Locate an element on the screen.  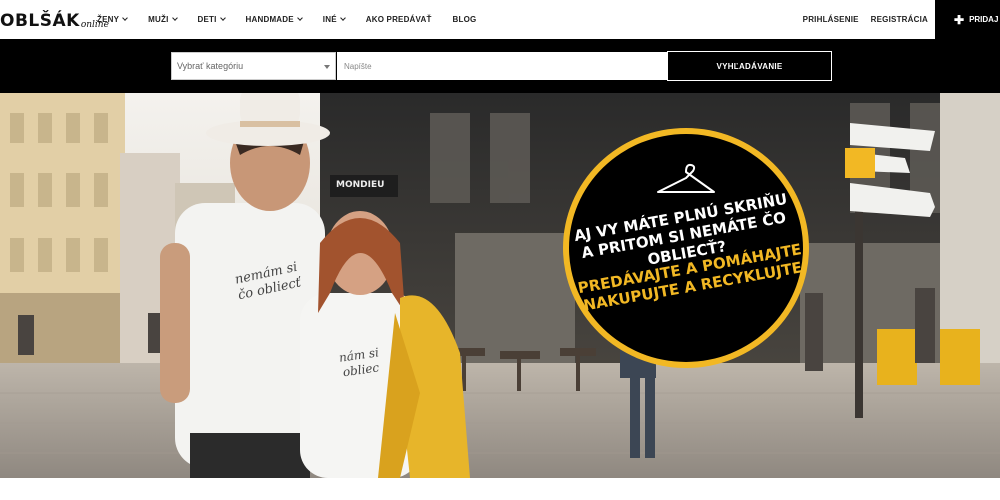
site-logo: OBLŠÁK online is located at coordinates (54, 19).